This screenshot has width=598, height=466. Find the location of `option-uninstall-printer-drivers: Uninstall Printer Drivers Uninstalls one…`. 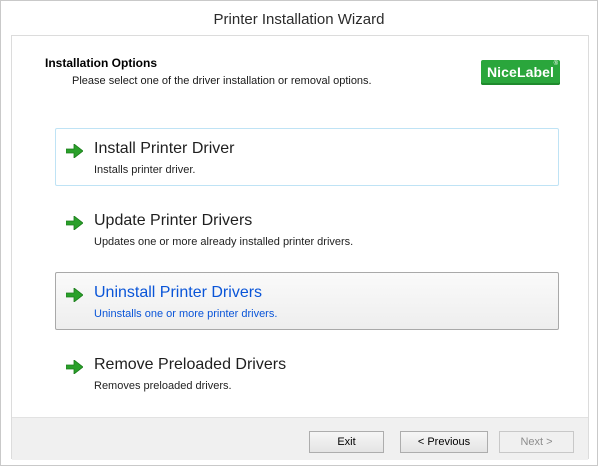

option-uninstall-printer-drivers: Uninstall Printer Drivers Uninstalls one… is located at coordinates (307, 301).